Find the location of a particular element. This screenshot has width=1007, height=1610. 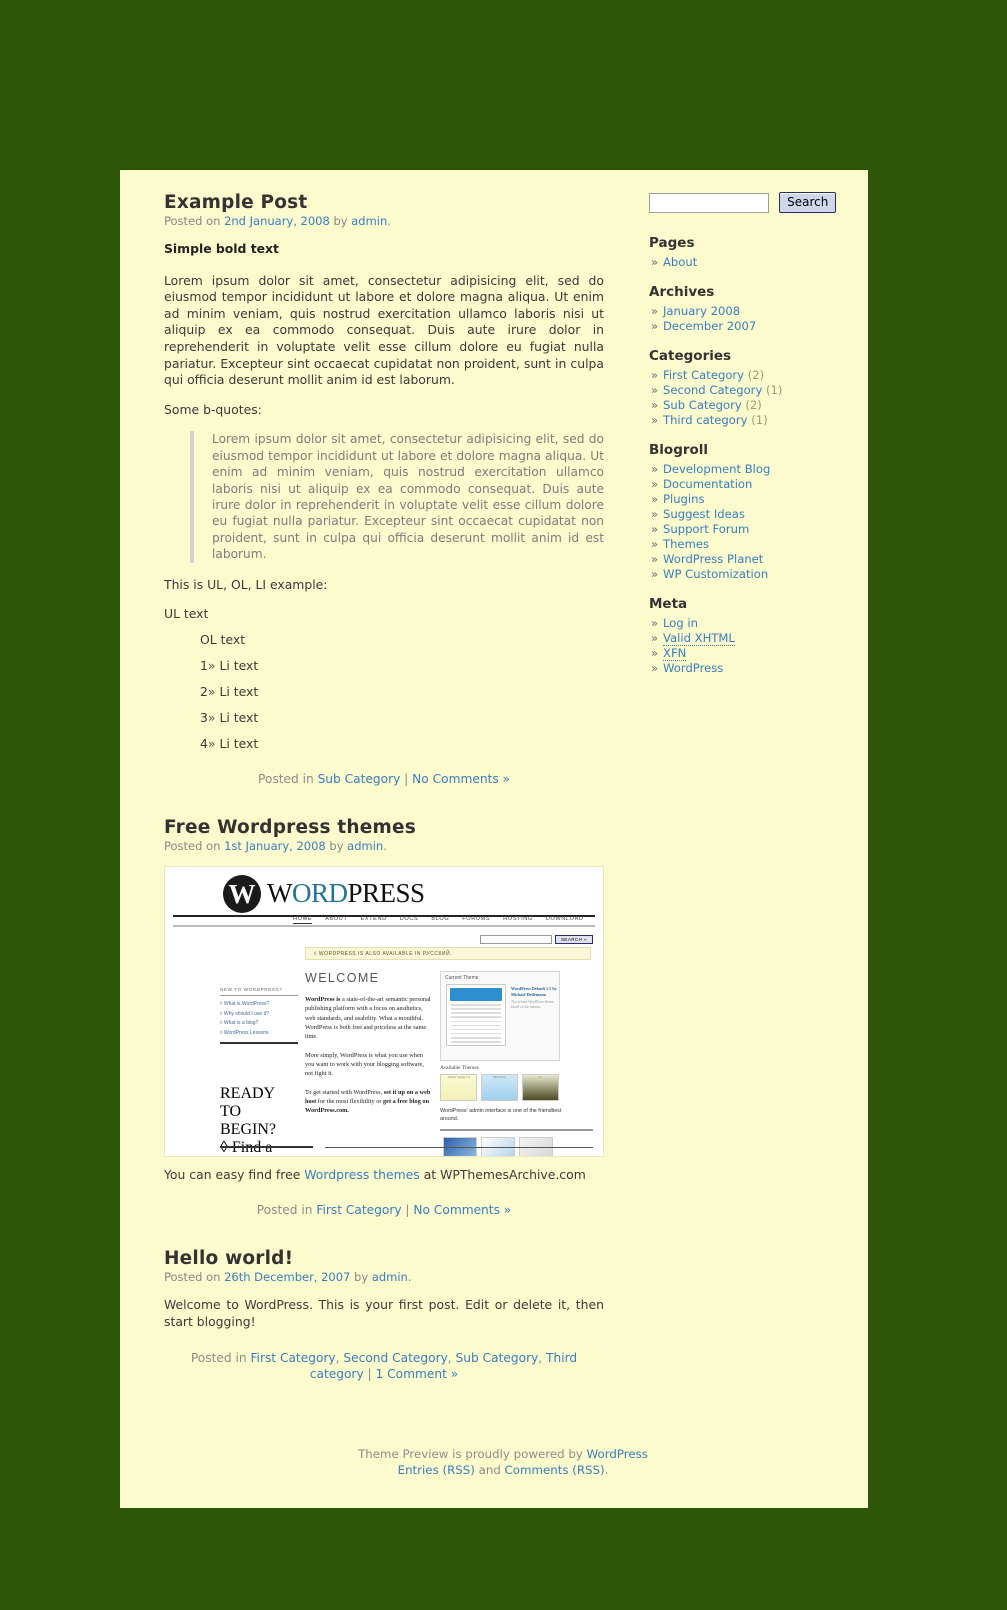

nav-item-home: HOME is located at coordinates (303, 920).